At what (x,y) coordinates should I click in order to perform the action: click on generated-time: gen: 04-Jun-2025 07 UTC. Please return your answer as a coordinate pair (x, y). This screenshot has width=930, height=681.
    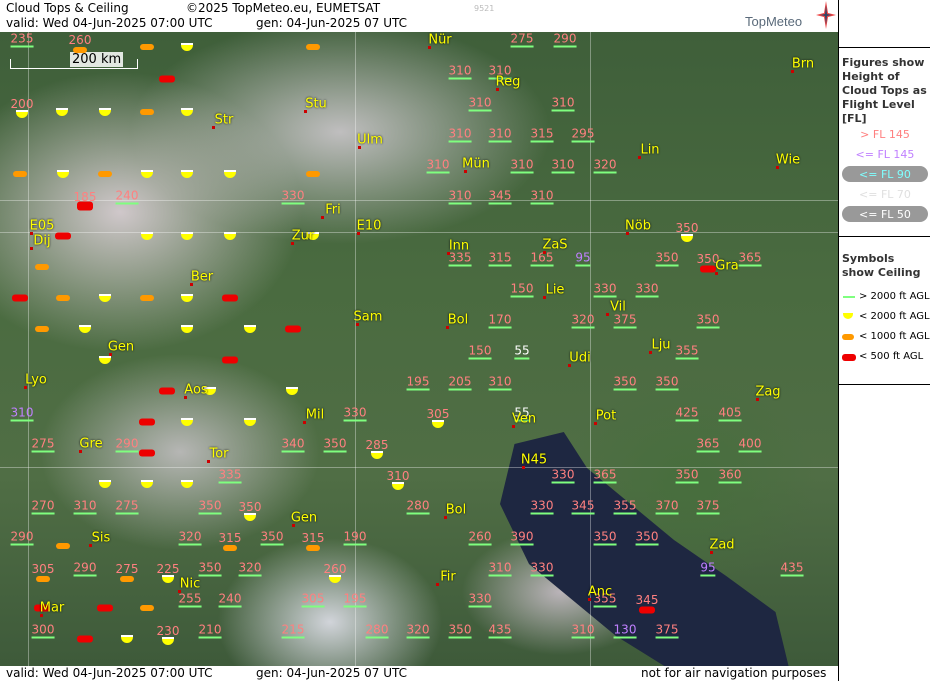
    Looking at the image, I should click on (332, 23).